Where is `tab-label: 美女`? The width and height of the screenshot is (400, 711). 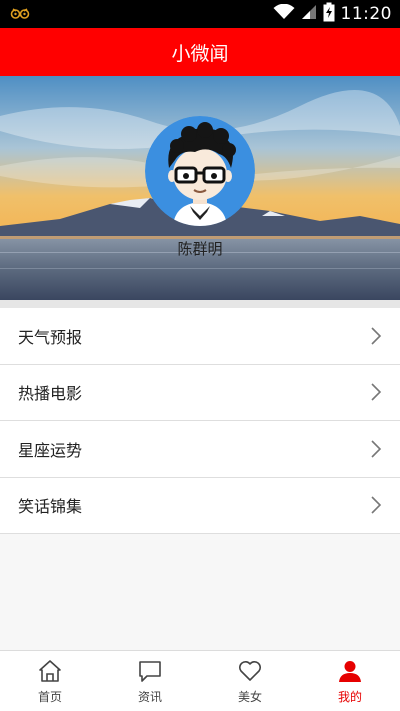 tab-label: 美女 is located at coordinates (249, 696).